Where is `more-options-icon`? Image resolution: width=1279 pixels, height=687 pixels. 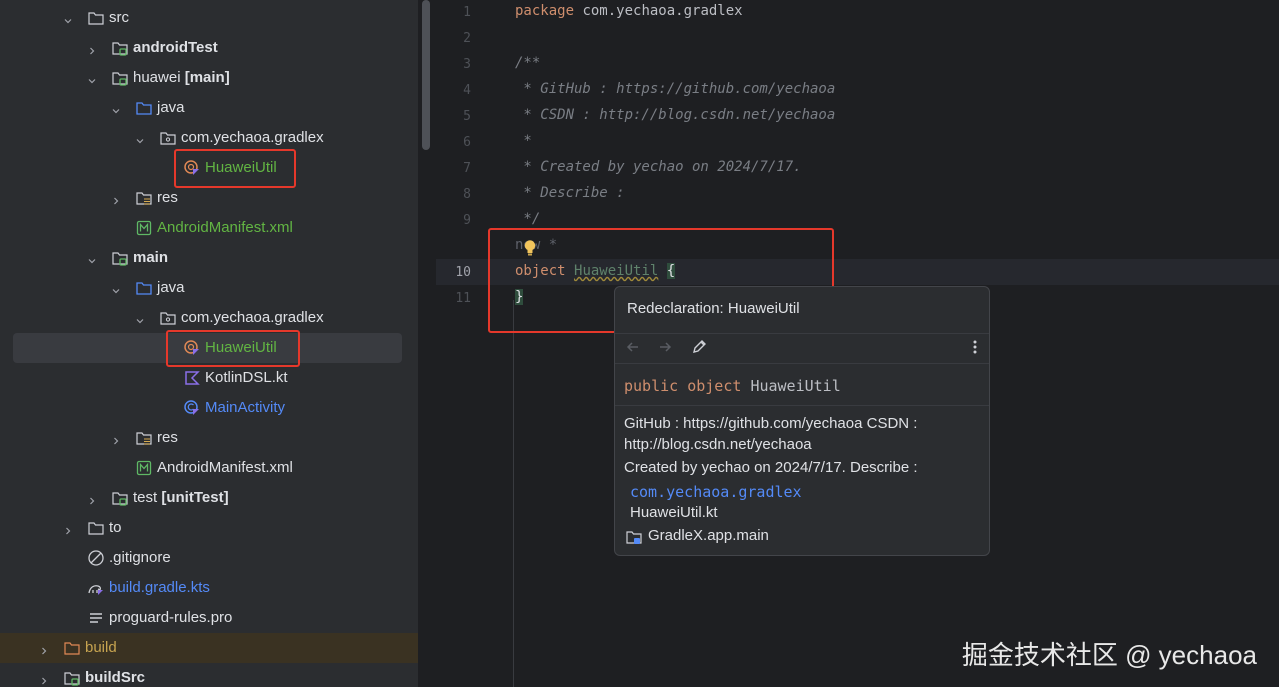
more-options-icon is located at coordinates (975, 347).